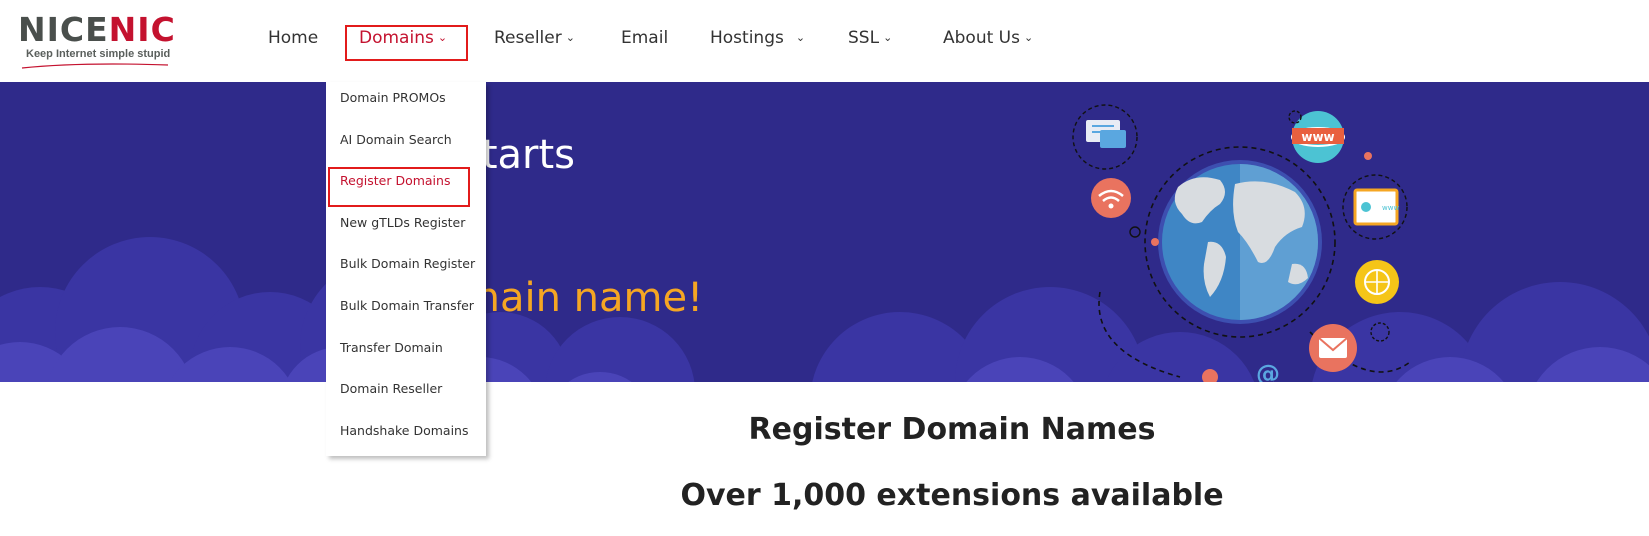  I want to click on dropdown-item-domain-promos: Domain PROMOs, so click(393, 98).